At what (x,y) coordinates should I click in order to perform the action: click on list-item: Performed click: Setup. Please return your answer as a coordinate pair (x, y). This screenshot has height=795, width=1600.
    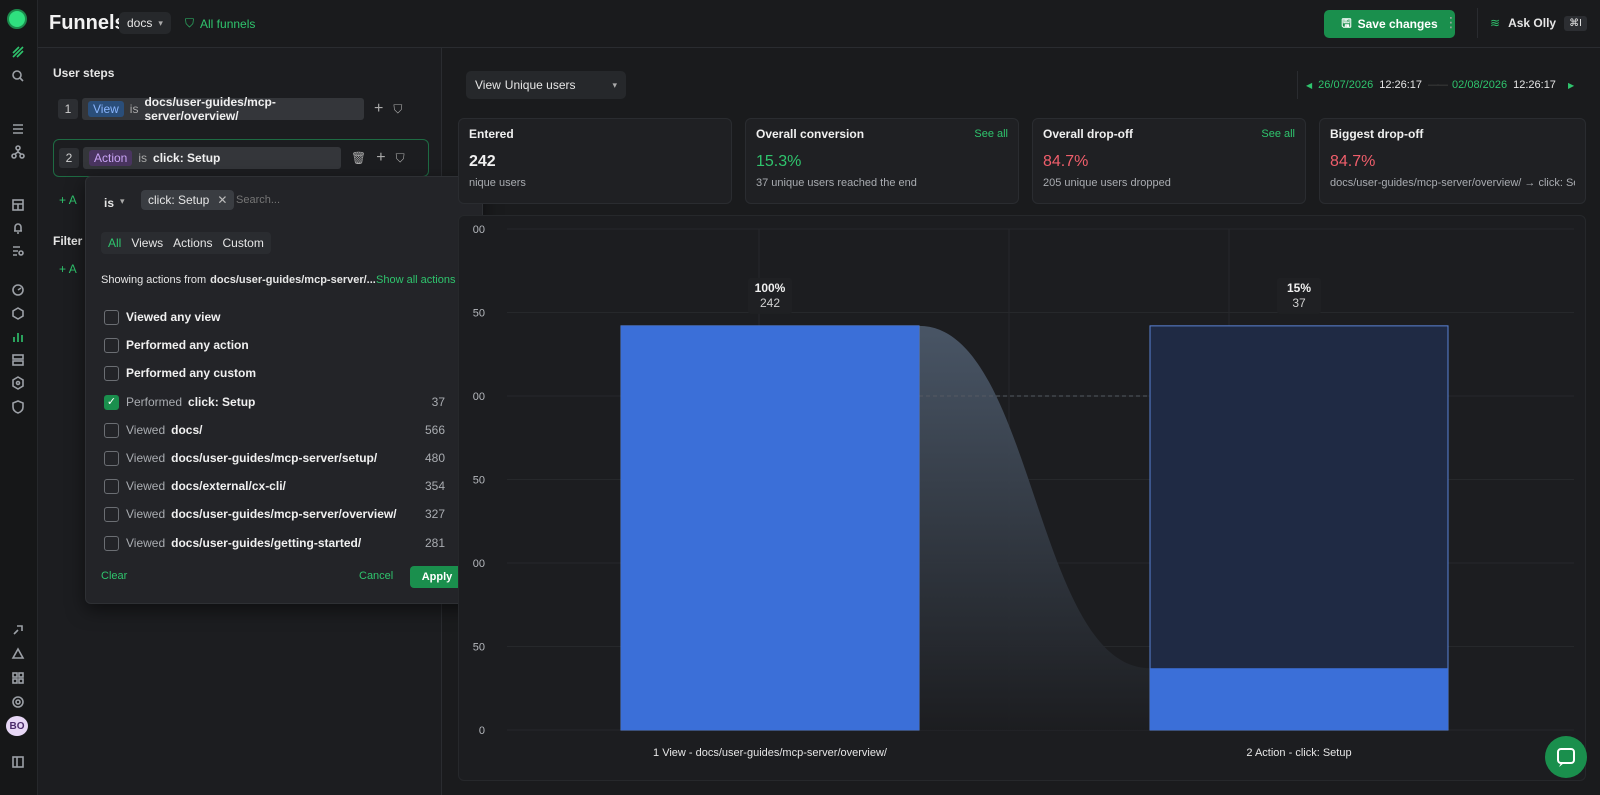
    Looking at the image, I should click on (190, 402).